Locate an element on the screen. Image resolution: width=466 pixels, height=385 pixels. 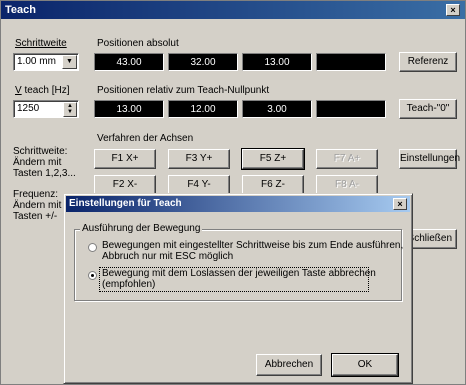
rel-pos-y: 12.00 is located at coordinates (203, 109).